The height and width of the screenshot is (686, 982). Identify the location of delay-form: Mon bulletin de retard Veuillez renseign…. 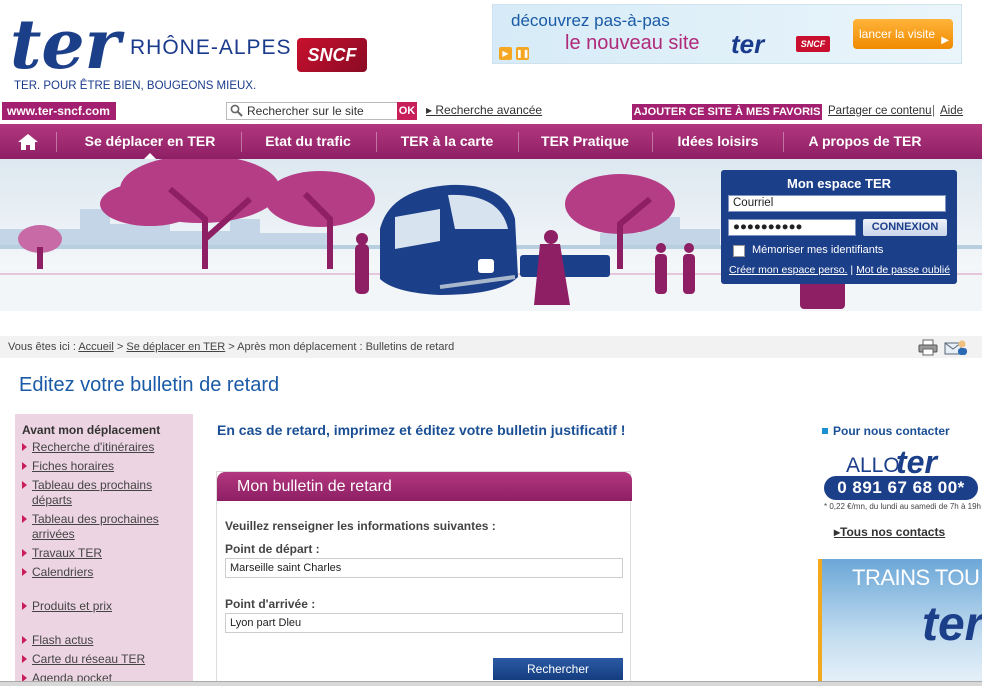
(424, 578).